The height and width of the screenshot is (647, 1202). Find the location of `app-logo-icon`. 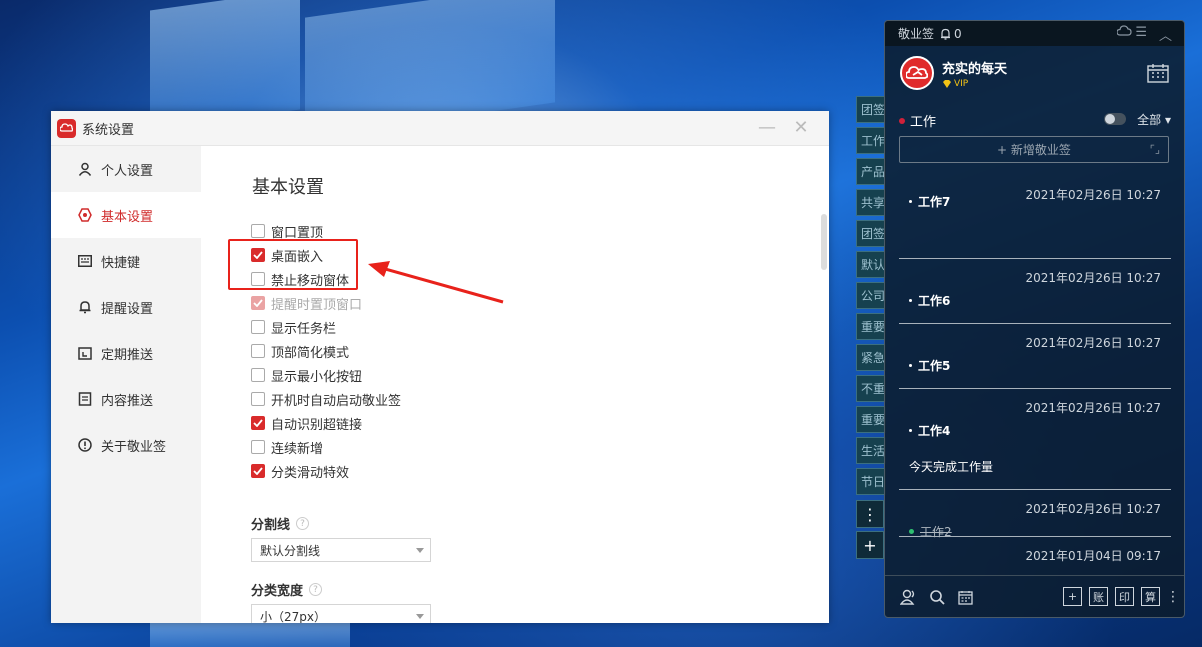

app-logo-icon is located at coordinates (66, 128).